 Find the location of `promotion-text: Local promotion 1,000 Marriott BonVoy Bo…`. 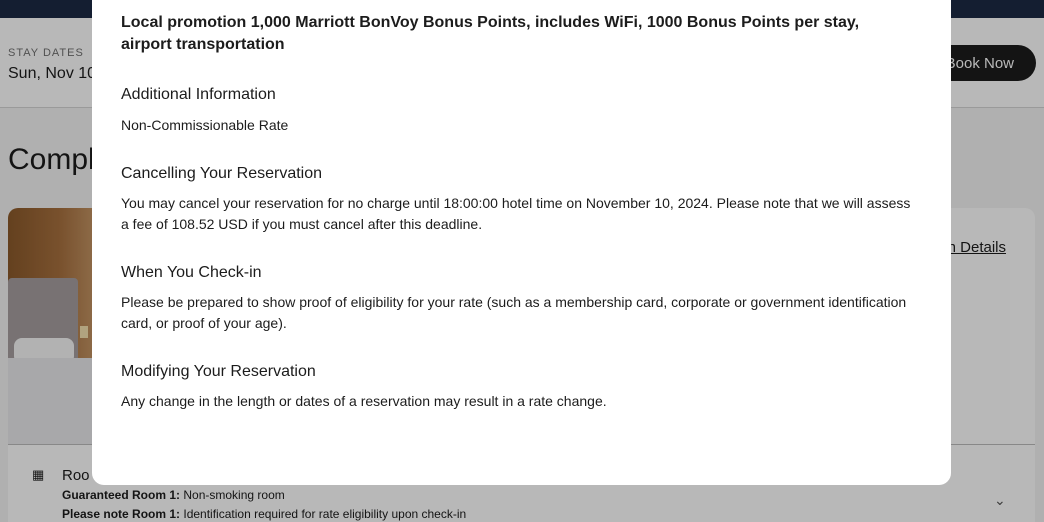

promotion-text: Local promotion 1,000 Marriott BonVoy Bo… is located at coordinates (490, 33).